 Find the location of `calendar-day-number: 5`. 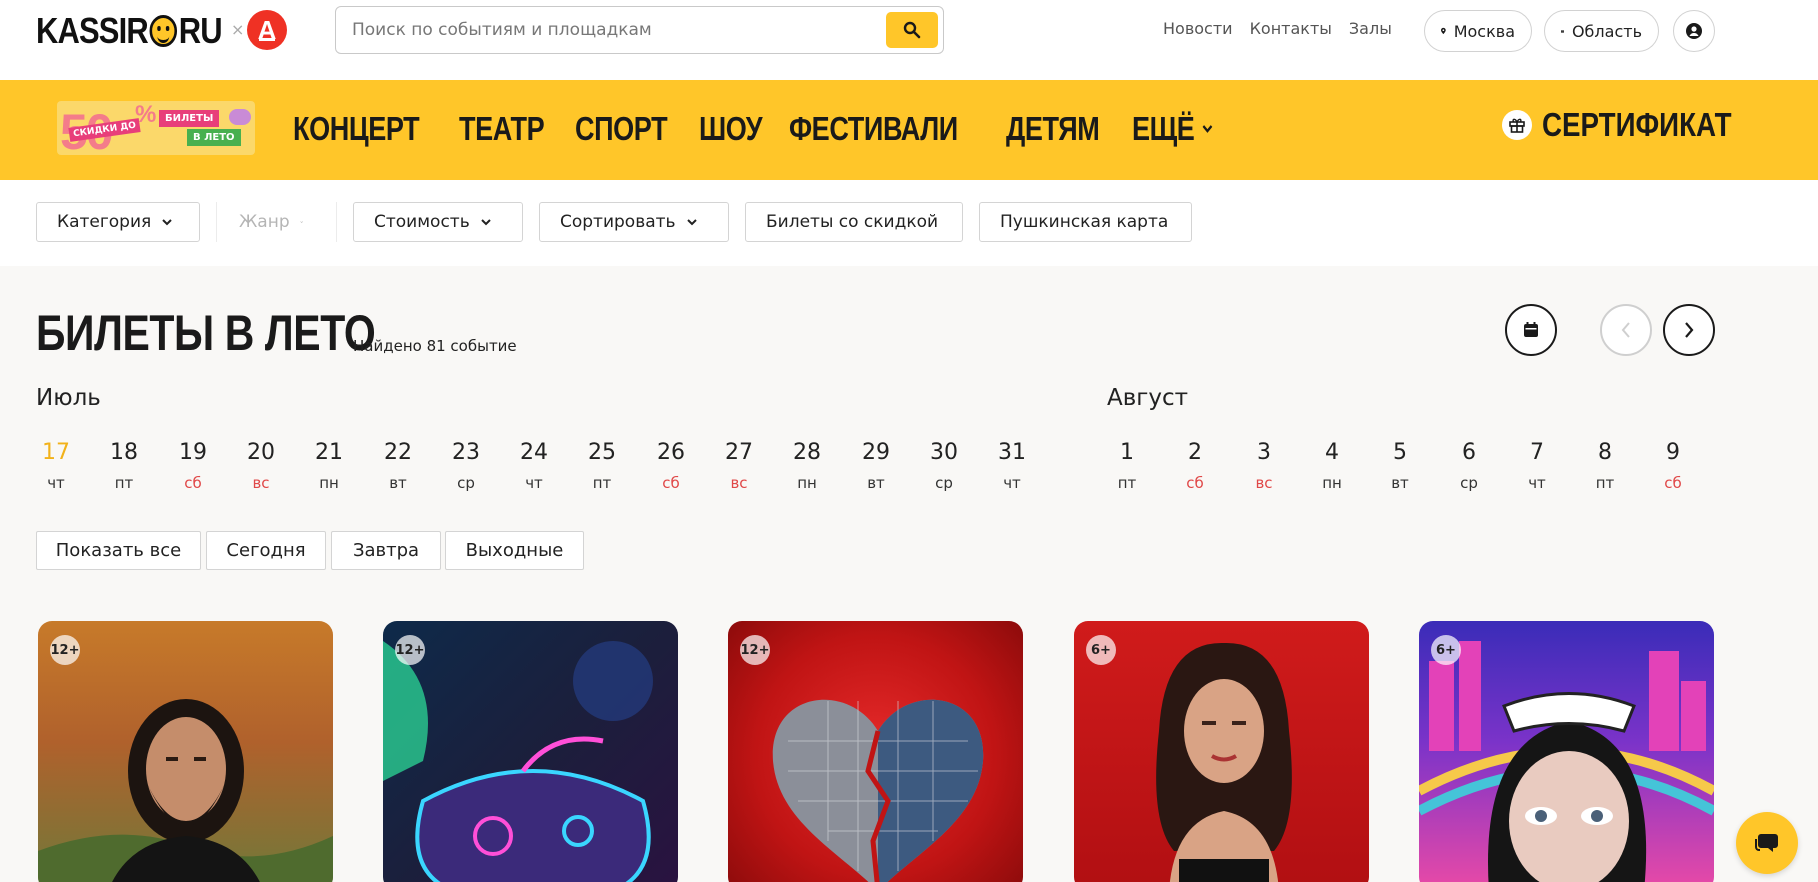

calendar-day-number: 5 is located at coordinates (1400, 452).